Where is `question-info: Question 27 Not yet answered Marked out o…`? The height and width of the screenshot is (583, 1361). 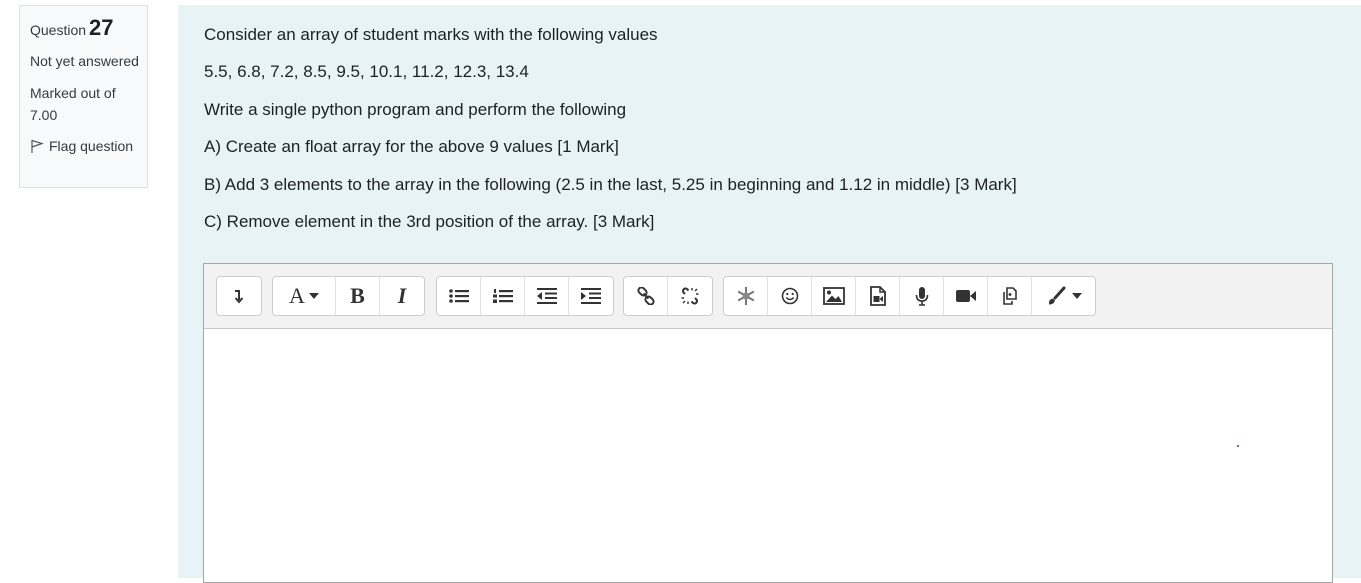
question-info: Question 27 Not yet answered Marked out o… is located at coordinates (83, 96).